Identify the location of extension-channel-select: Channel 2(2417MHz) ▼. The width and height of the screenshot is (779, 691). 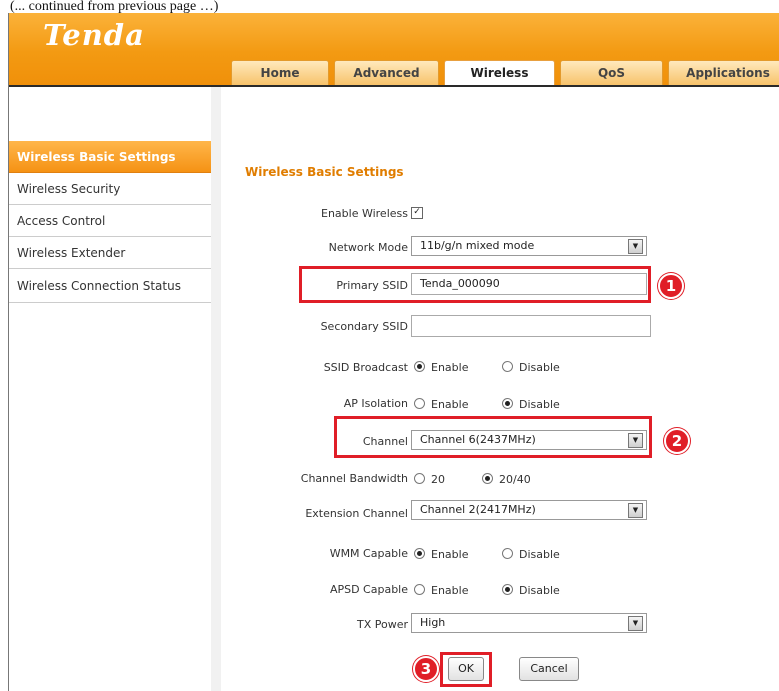
(529, 510).